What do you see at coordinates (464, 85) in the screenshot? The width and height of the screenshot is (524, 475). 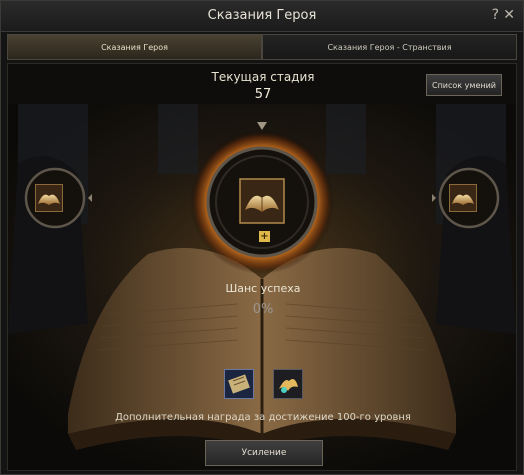 I see `skill-list-button: Список умений` at bounding box center [464, 85].